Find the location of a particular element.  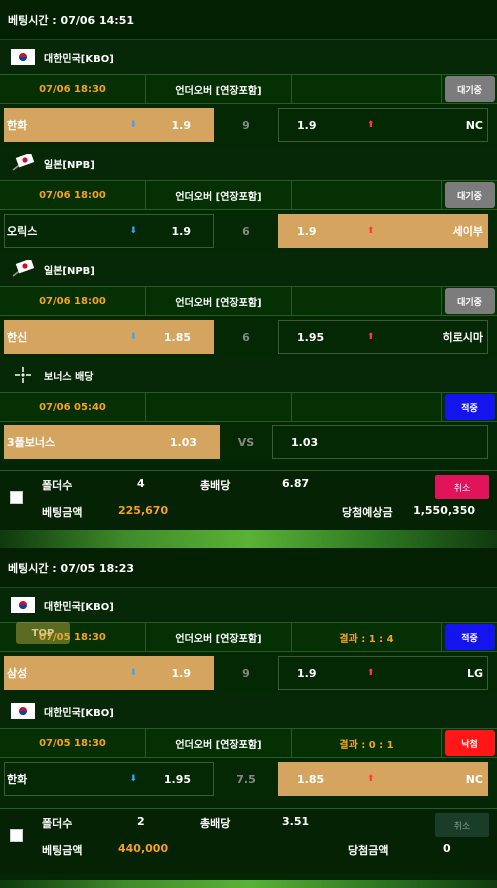

bonus-odds: 1.03 is located at coordinates (183, 442).